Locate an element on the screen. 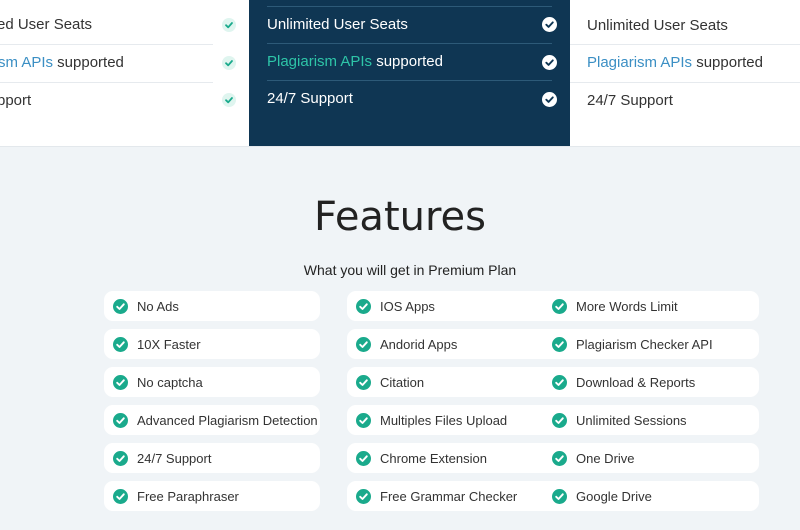 This screenshot has height=530, width=800. pricing-feature: sm APIs supported is located at coordinates (62, 62).